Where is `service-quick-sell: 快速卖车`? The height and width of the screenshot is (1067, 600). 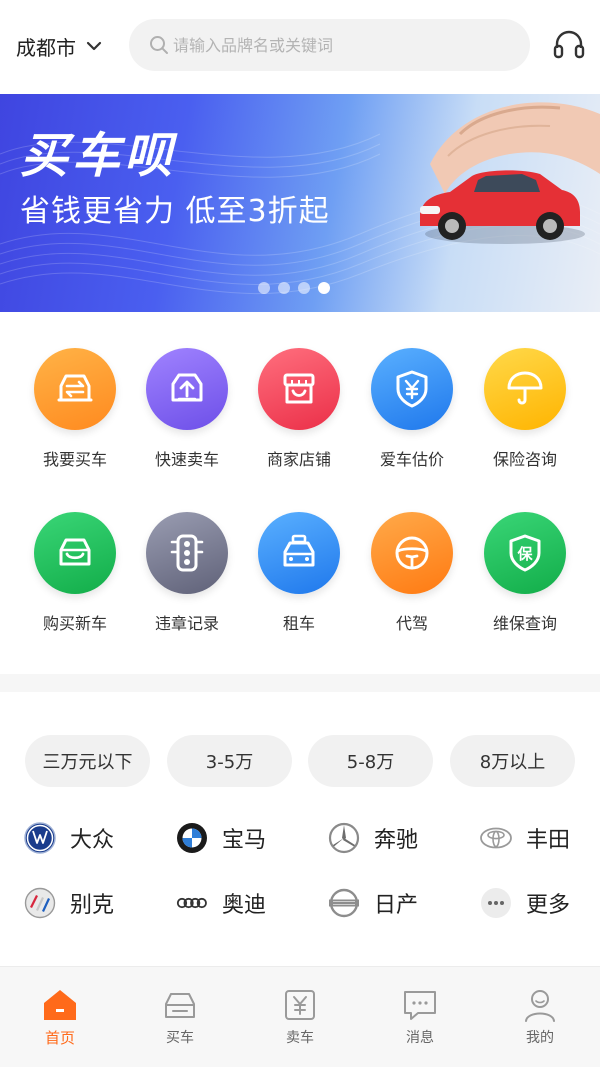
service-quick-sell: 快速卖车 is located at coordinates (187, 413).